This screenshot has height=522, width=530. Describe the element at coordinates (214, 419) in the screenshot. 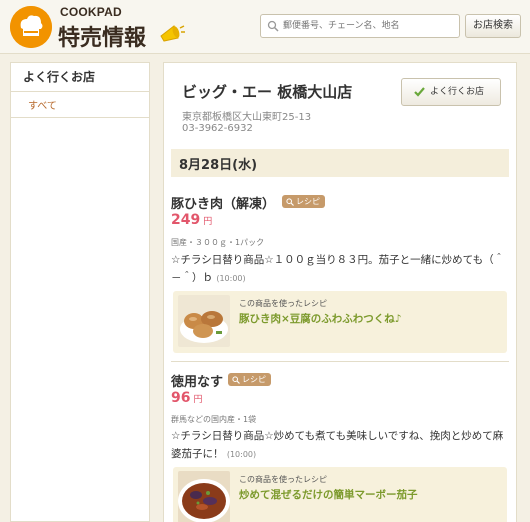

I see `item-origin: 群馬などの国内産・1袋` at that location.